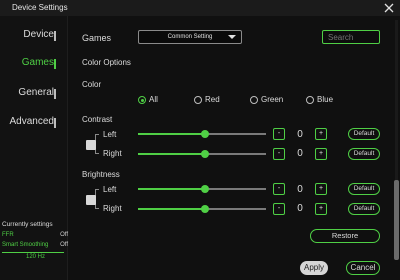  I want to click on refresh-rate: 120 Hz, so click(36, 257).